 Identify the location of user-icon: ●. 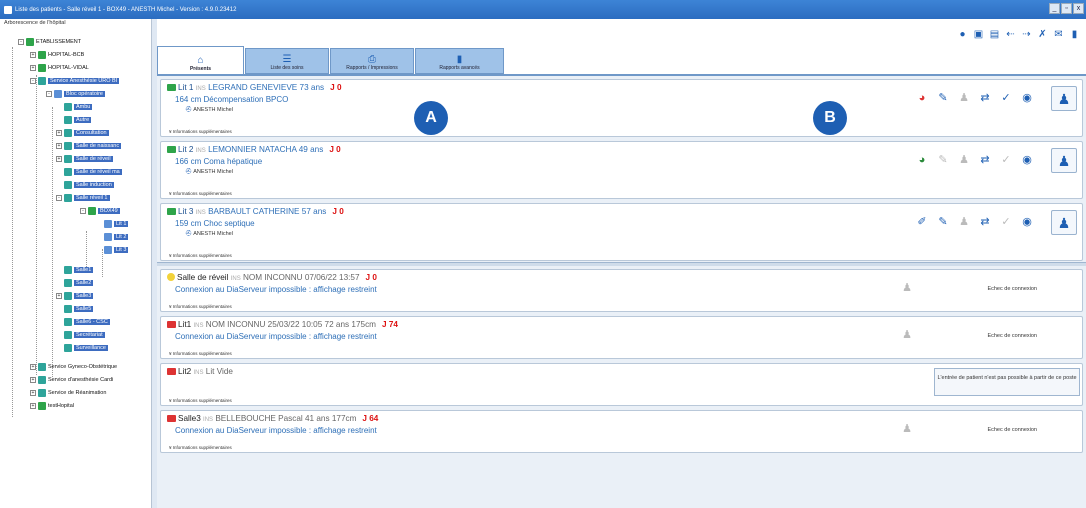
(962, 35).